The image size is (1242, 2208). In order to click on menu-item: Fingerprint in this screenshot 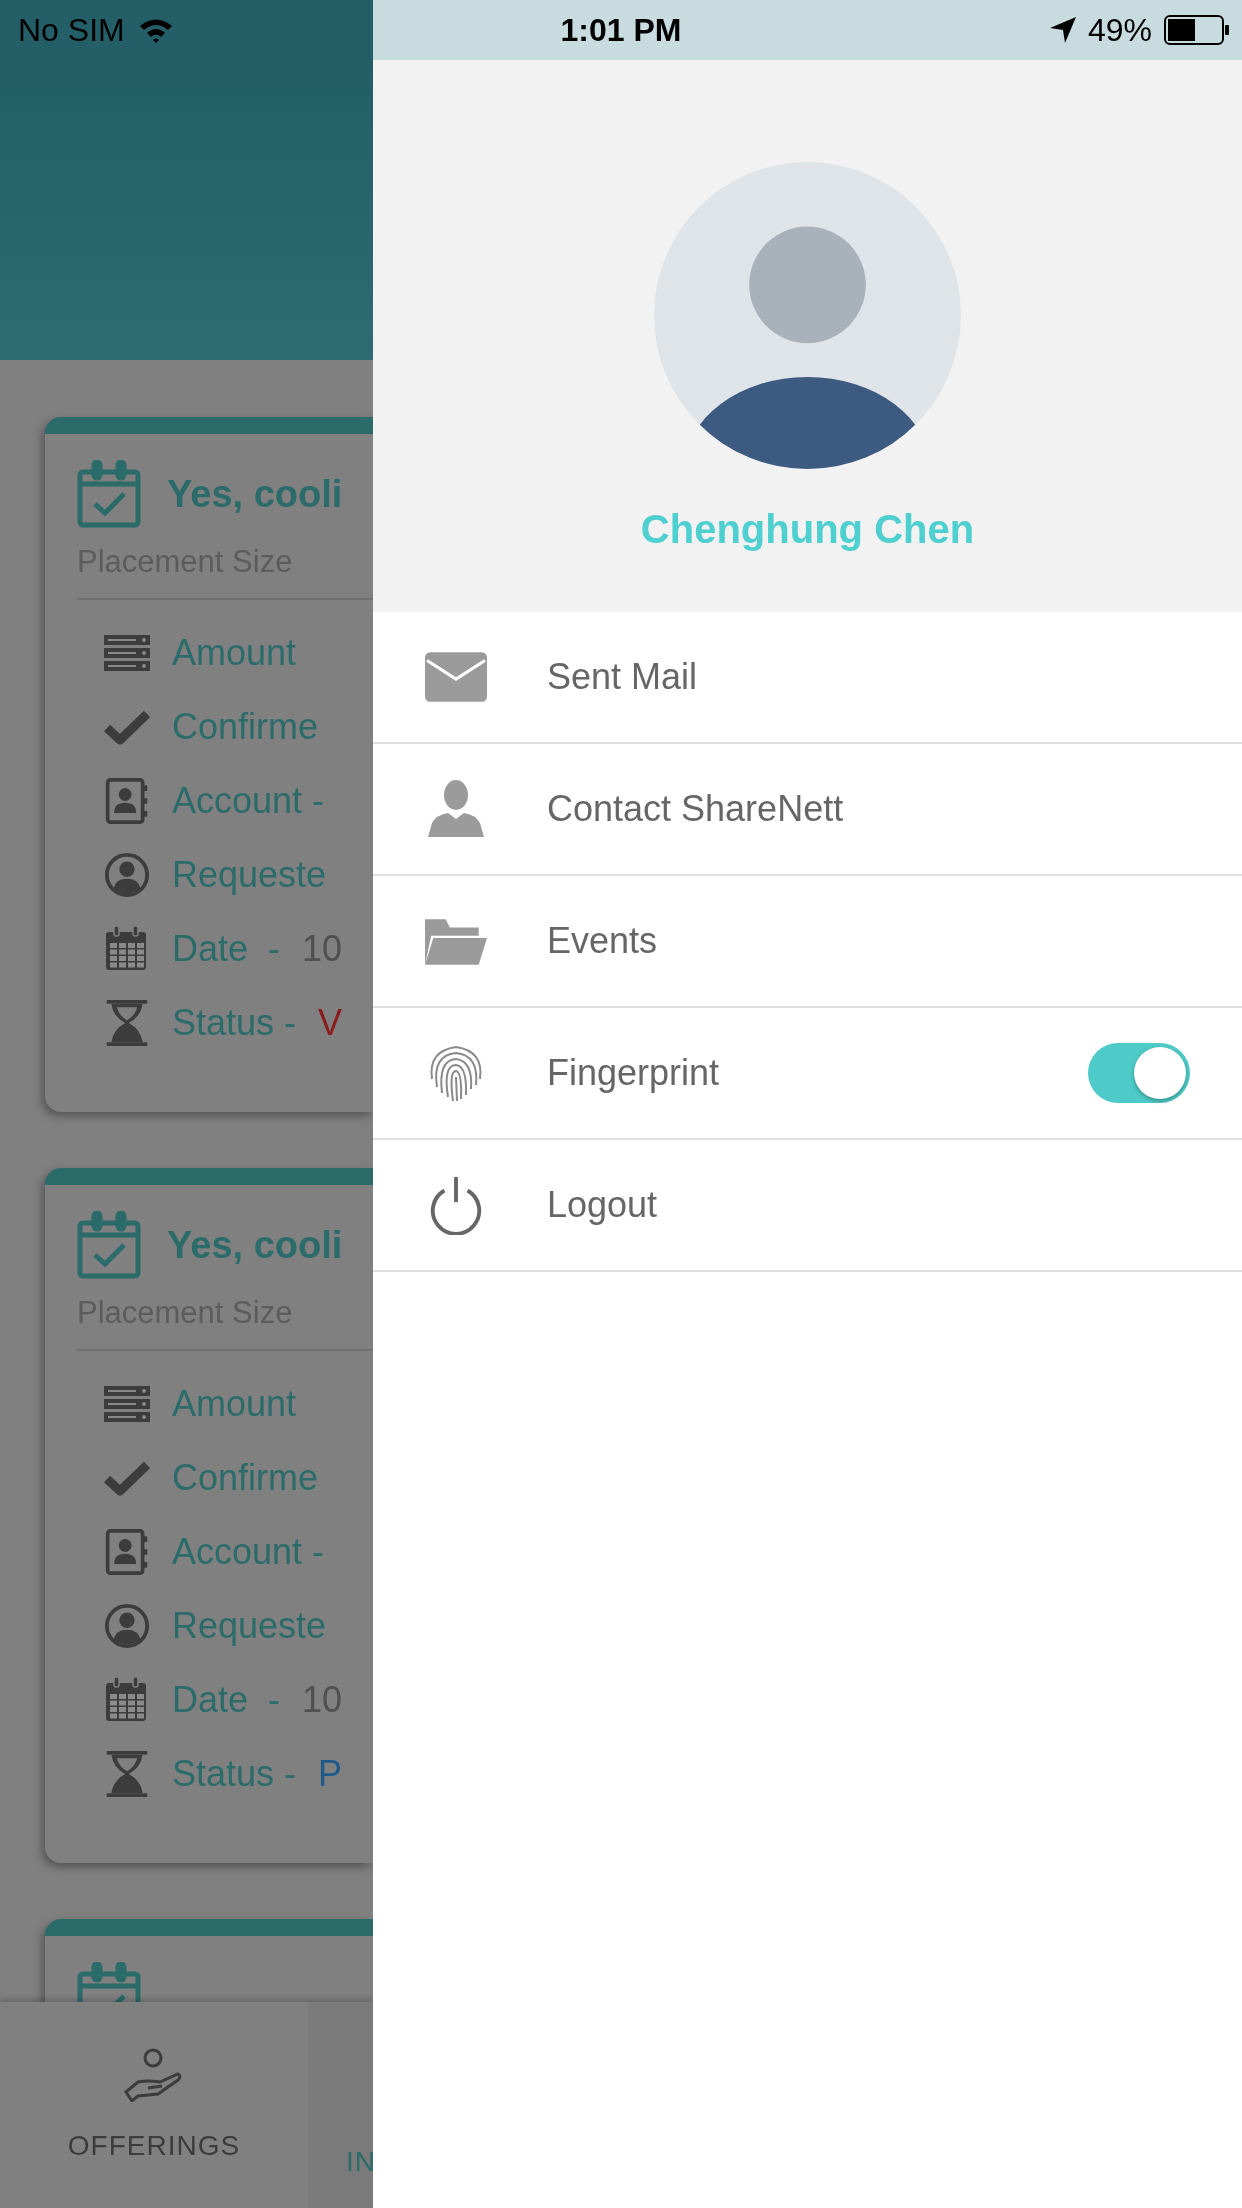, I will do `click(817, 1073)`.